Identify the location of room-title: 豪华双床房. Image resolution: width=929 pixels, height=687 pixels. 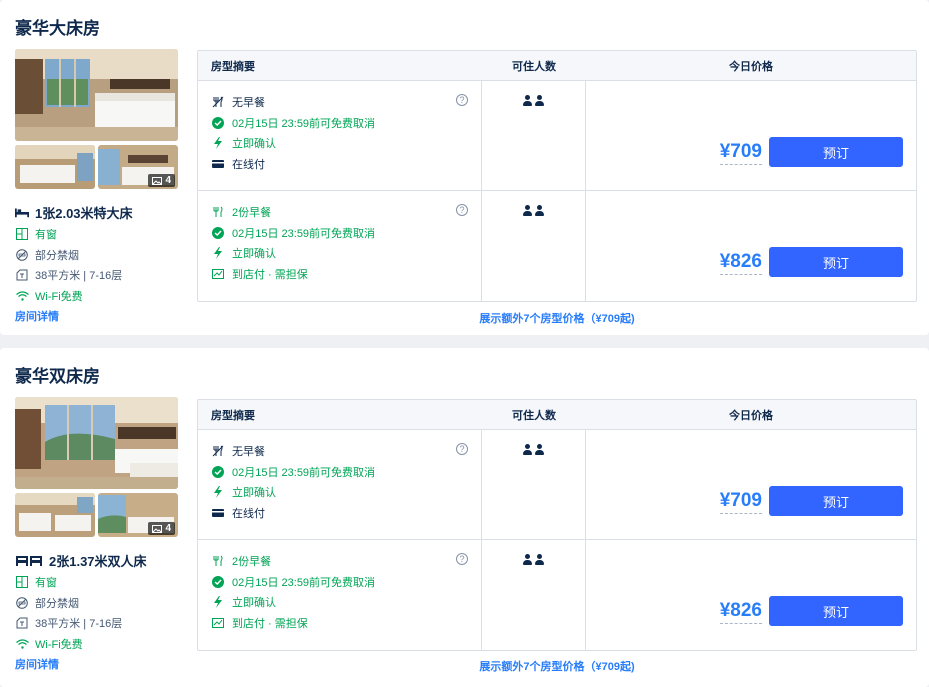
(57, 376).